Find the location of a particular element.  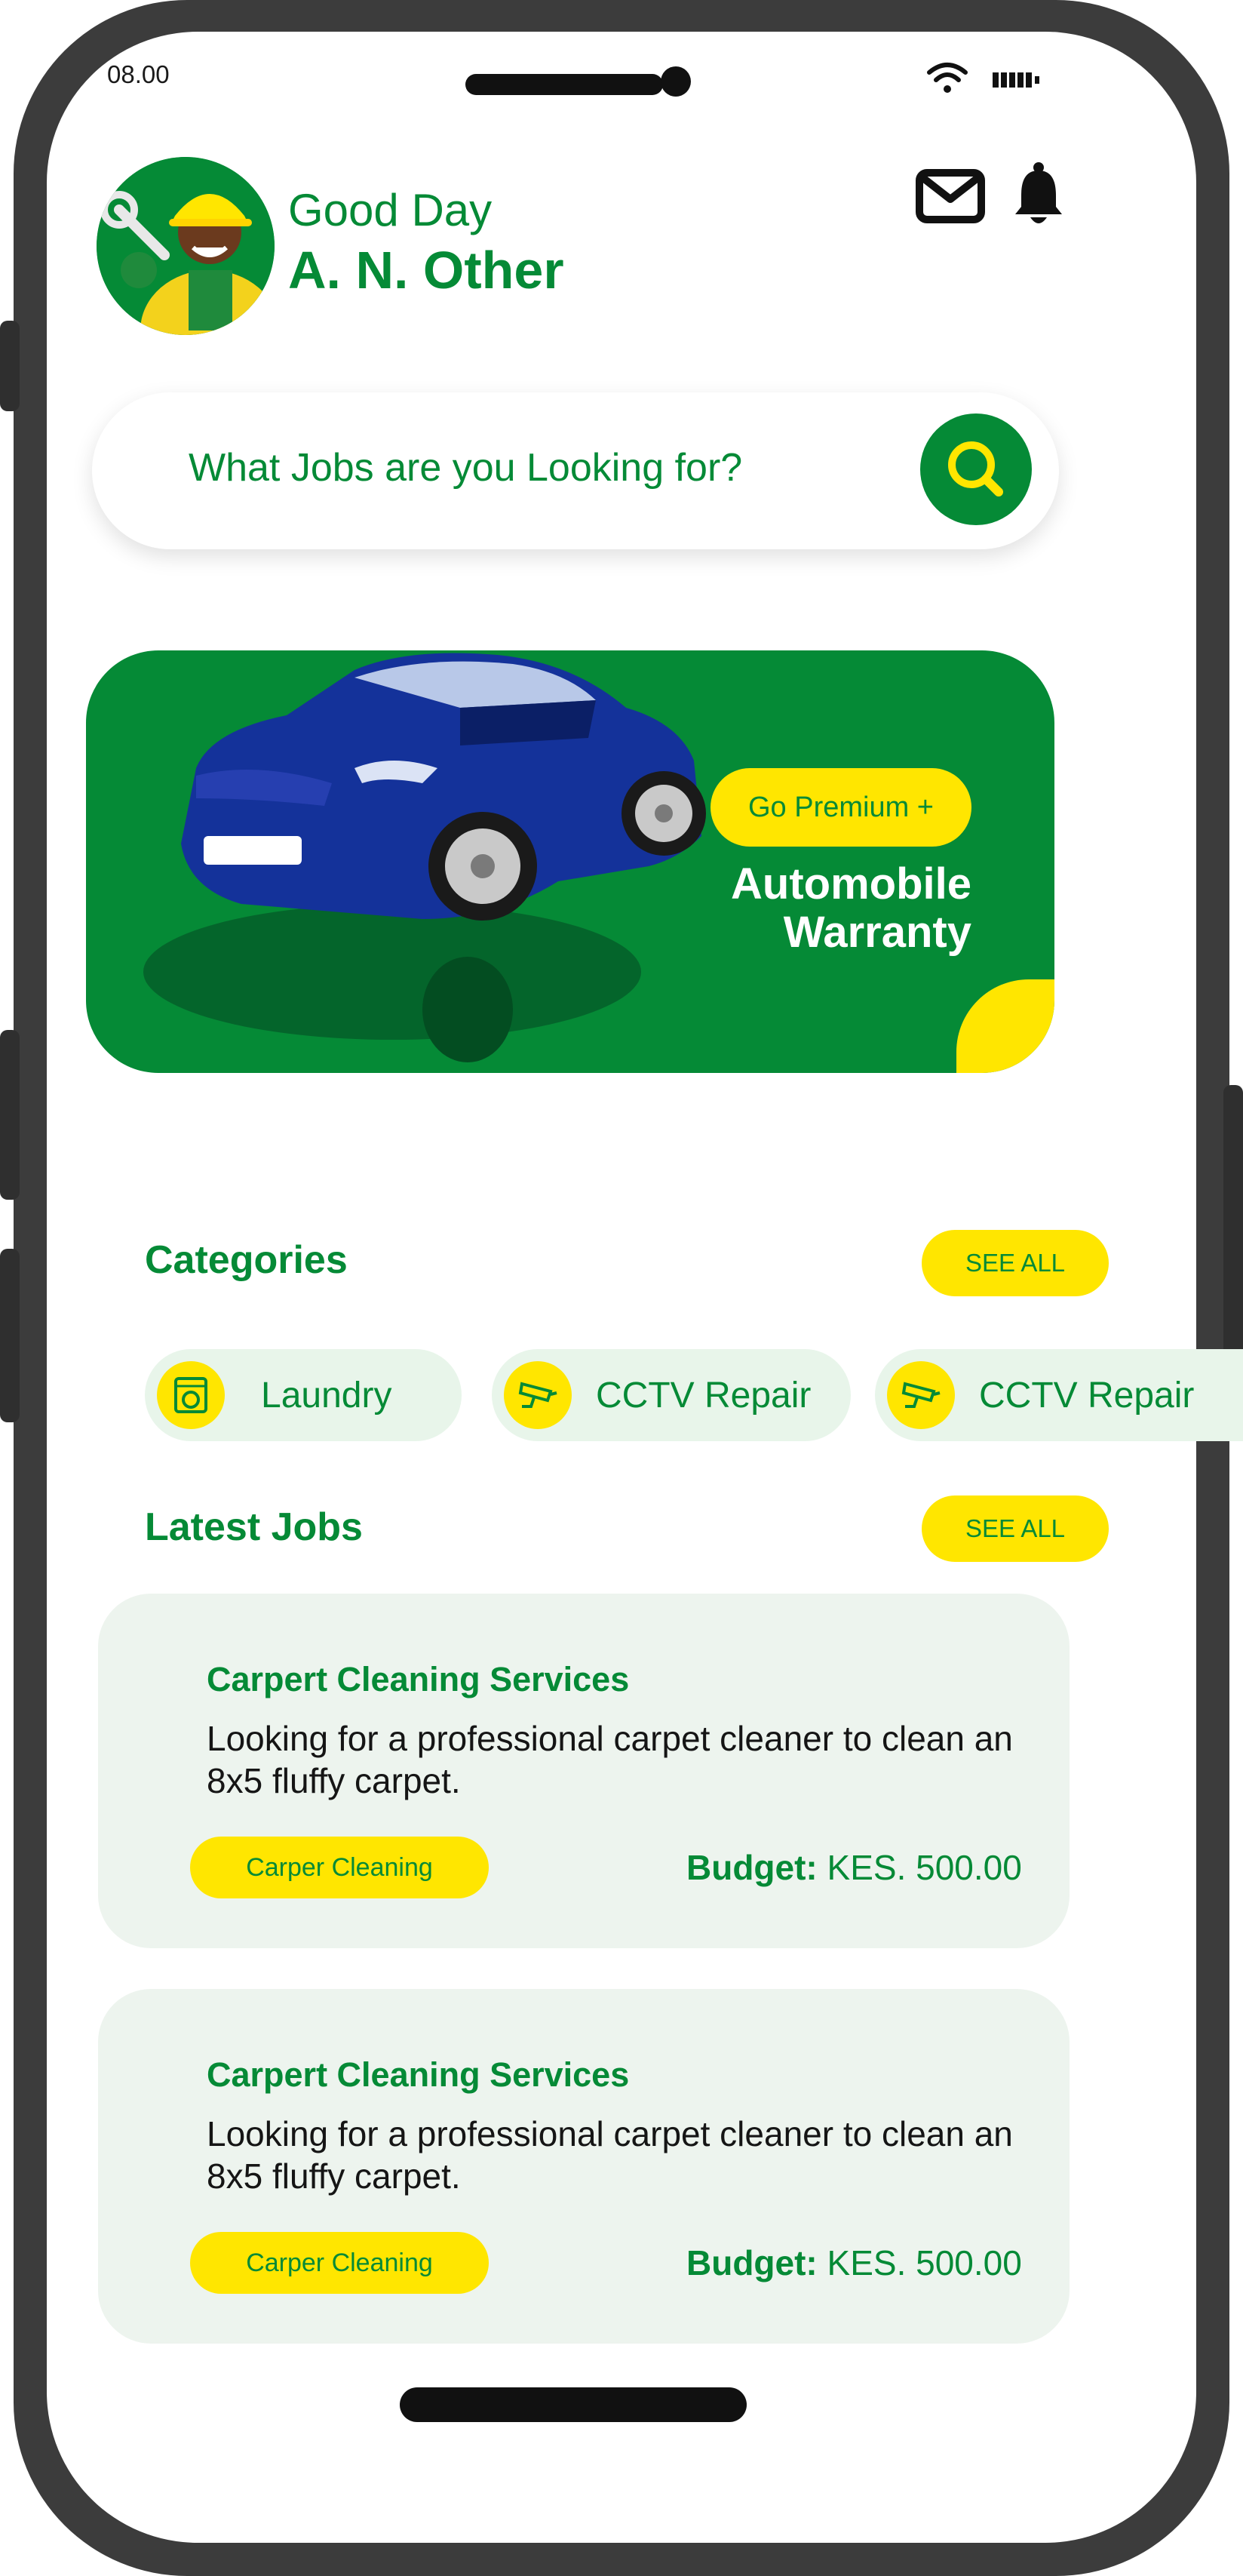

category-cctv-repair-2: CCTV Repair is located at coordinates (1059, 1395).